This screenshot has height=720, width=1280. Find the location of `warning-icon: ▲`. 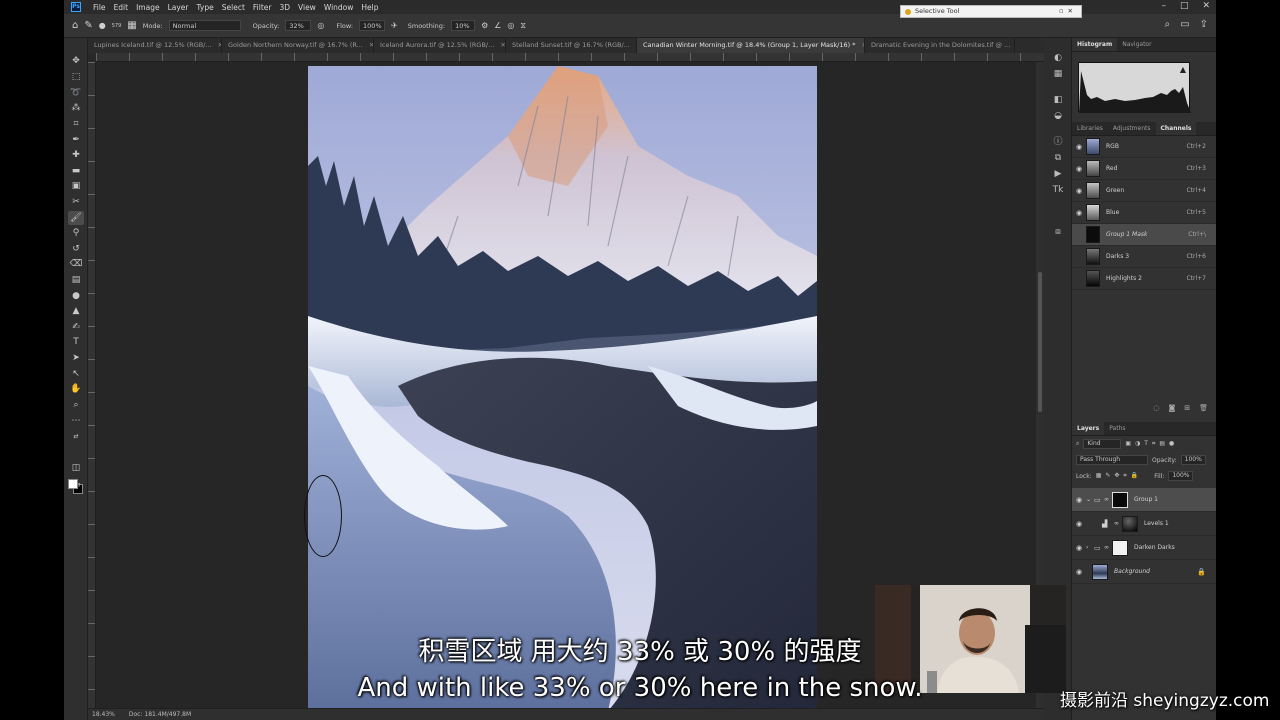

warning-icon: ▲ is located at coordinates (1183, 69).